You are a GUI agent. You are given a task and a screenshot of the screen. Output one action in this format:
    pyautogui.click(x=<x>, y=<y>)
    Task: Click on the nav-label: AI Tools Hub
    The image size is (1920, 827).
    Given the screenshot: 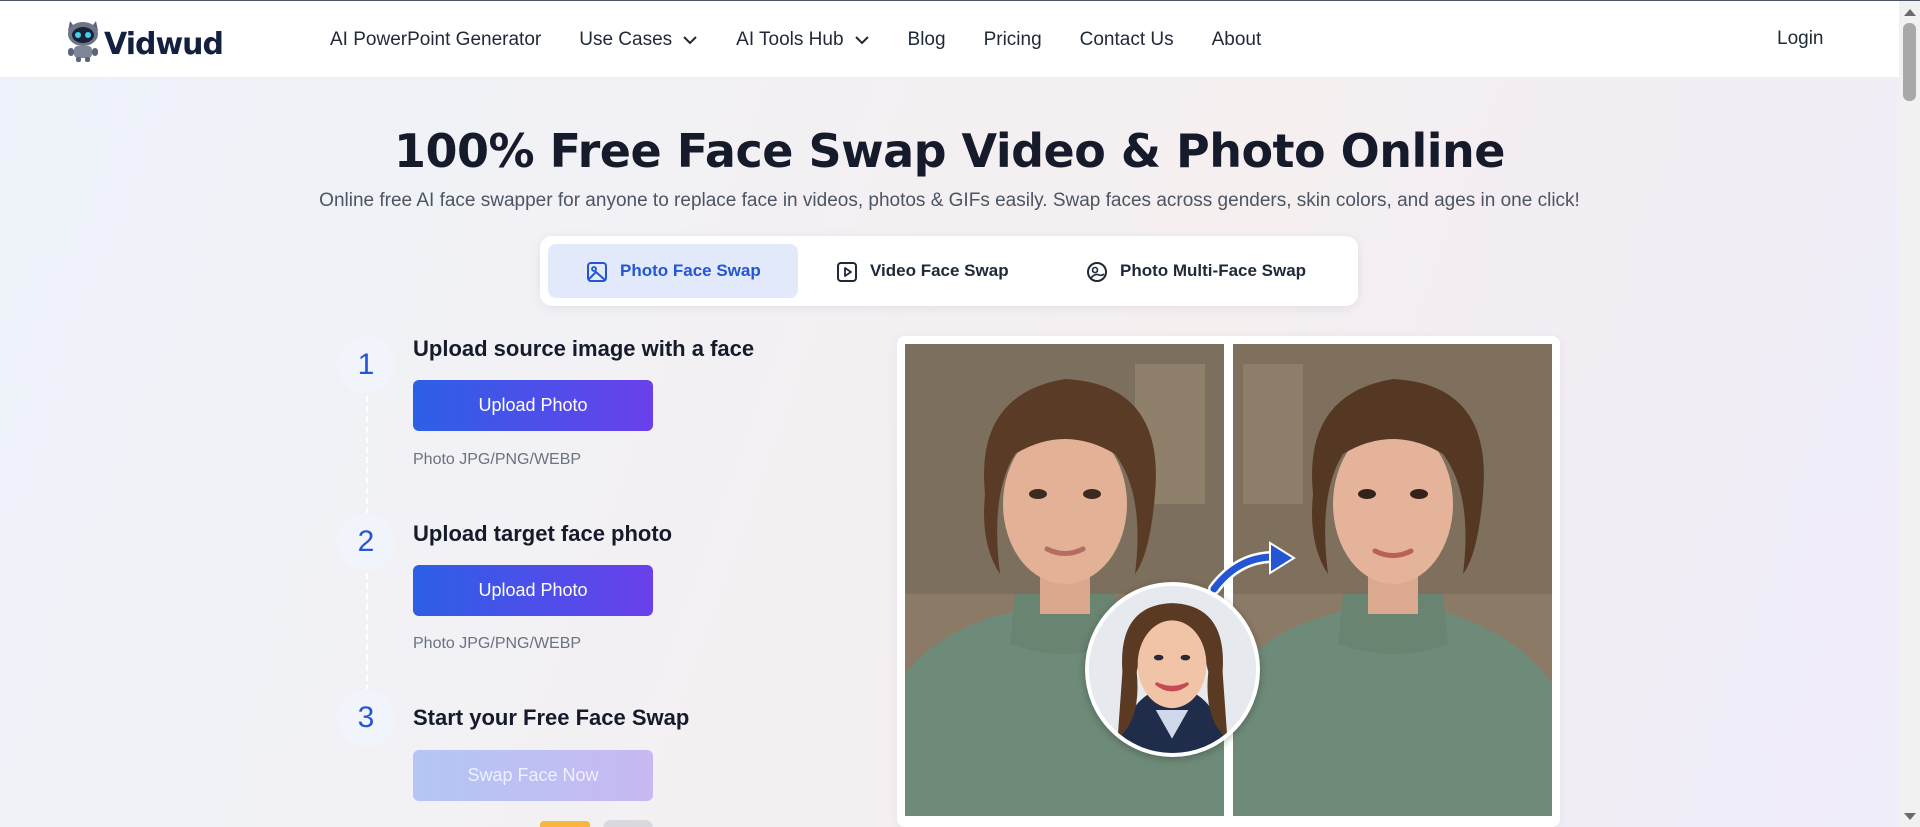 What is the action you would take?
    pyautogui.click(x=790, y=39)
    